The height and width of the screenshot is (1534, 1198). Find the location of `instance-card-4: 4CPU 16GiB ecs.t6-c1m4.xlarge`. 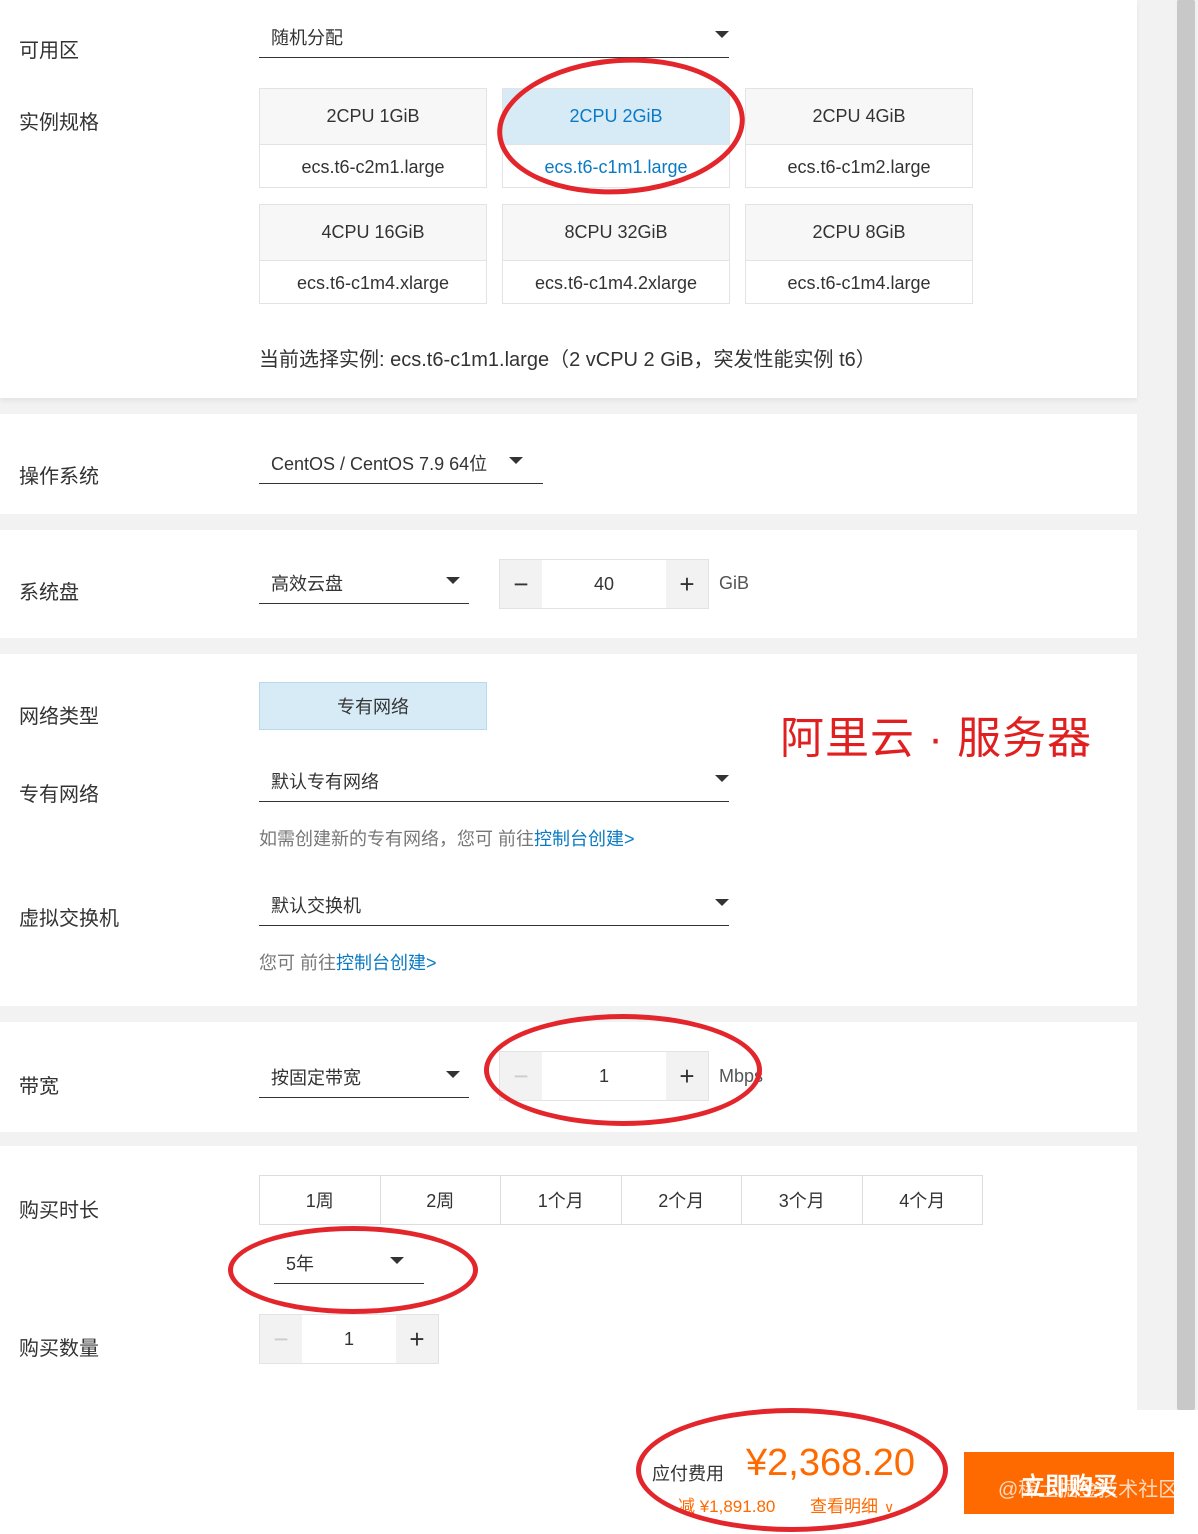

instance-card-4: 4CPU 16GiB ecs.t6-c1m4.xlarge is located at coordinates (373, 254).